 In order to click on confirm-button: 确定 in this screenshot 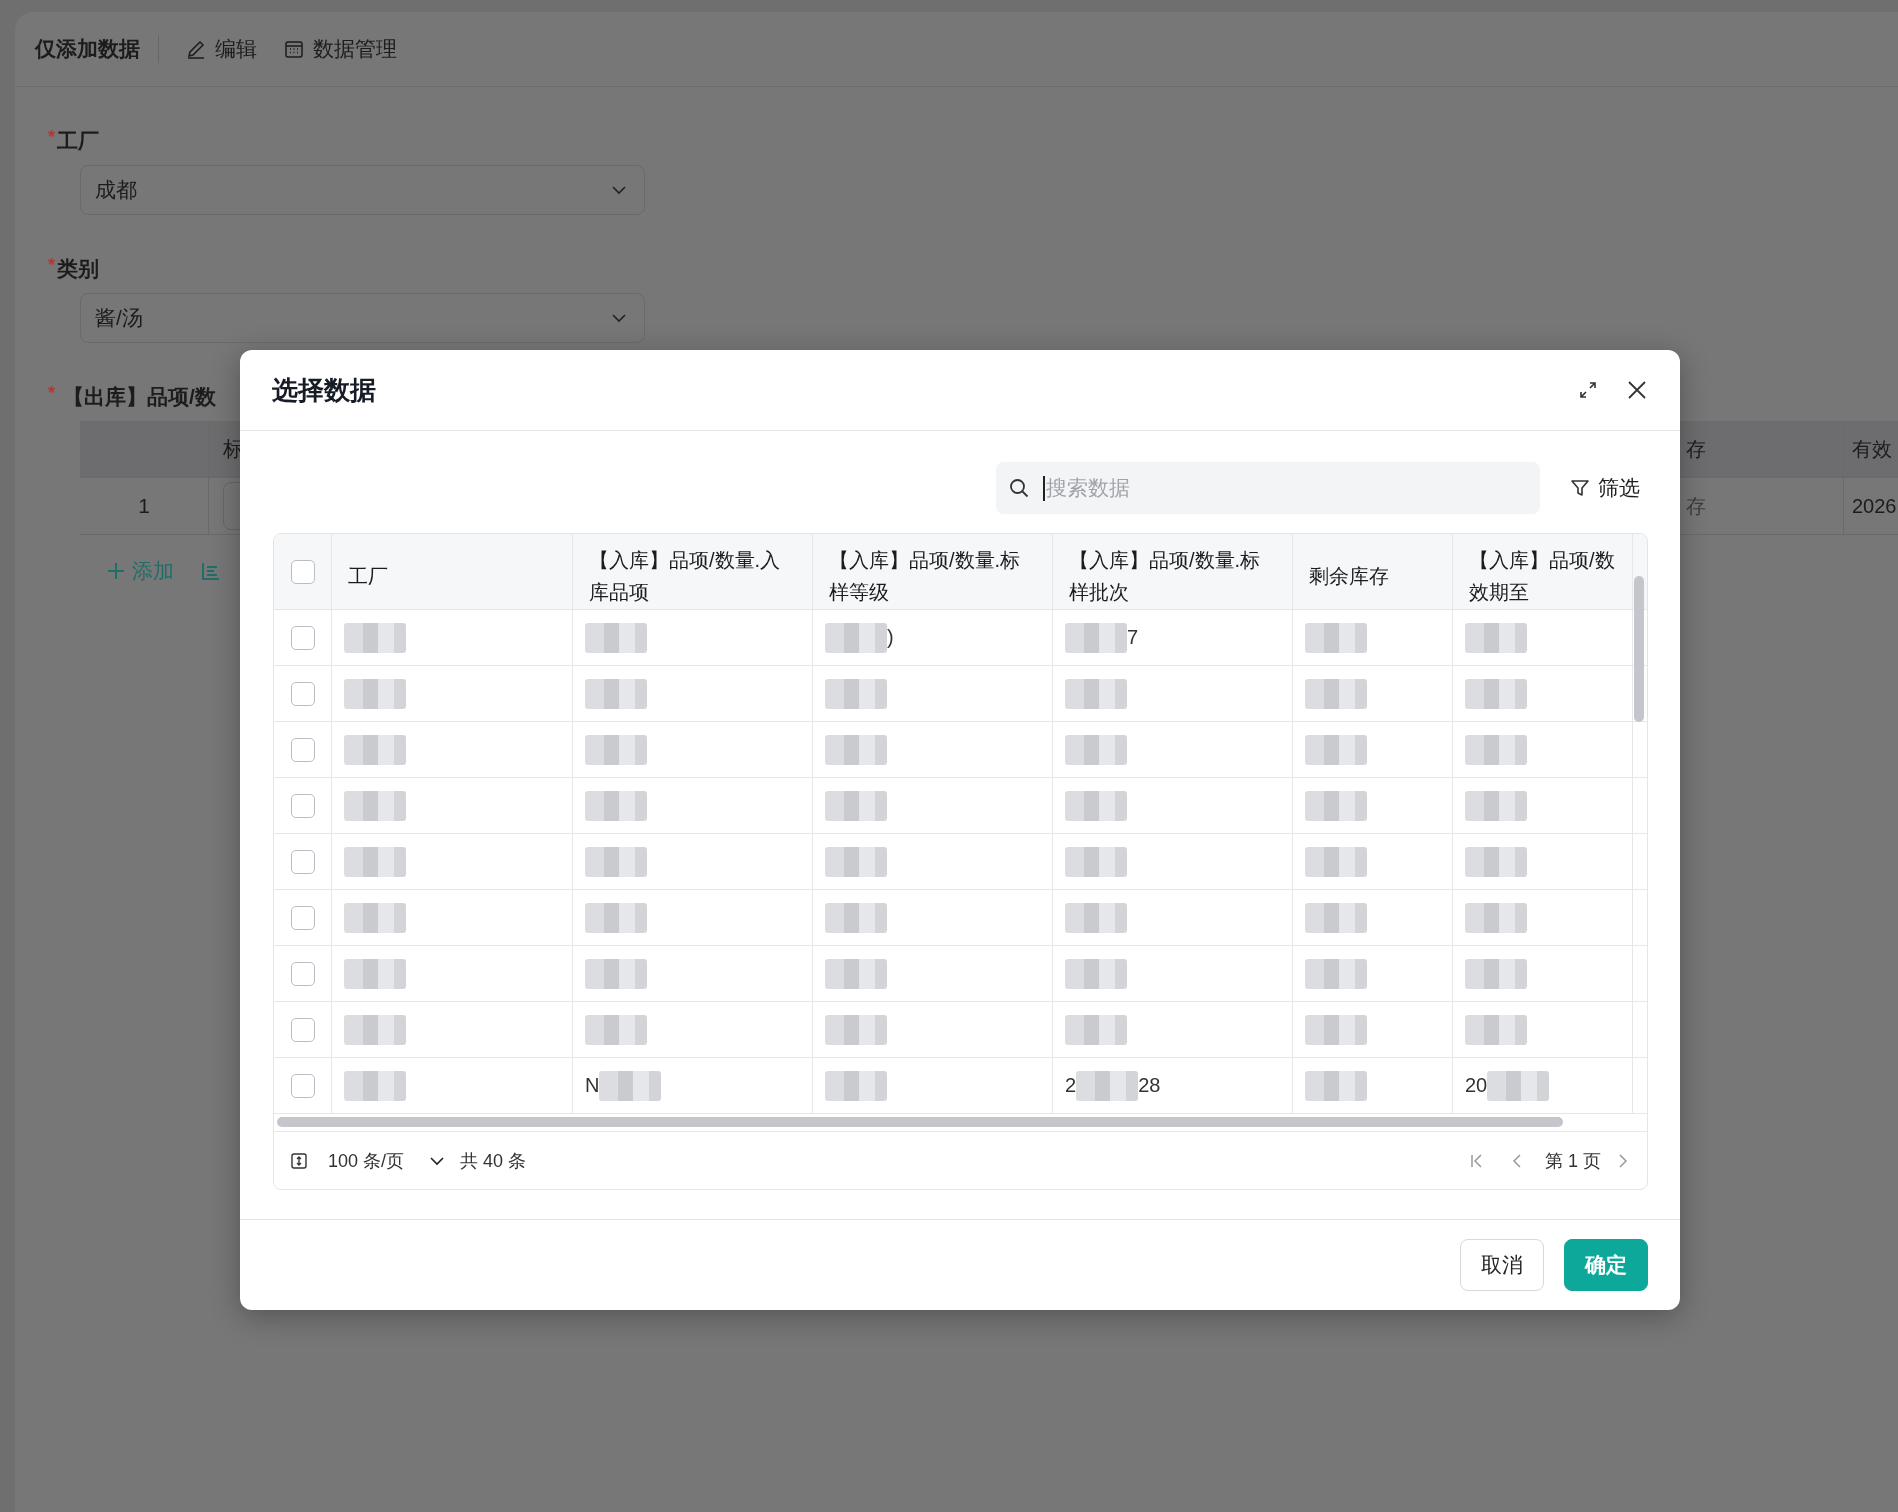, I will do `click(1606, 1265)`.